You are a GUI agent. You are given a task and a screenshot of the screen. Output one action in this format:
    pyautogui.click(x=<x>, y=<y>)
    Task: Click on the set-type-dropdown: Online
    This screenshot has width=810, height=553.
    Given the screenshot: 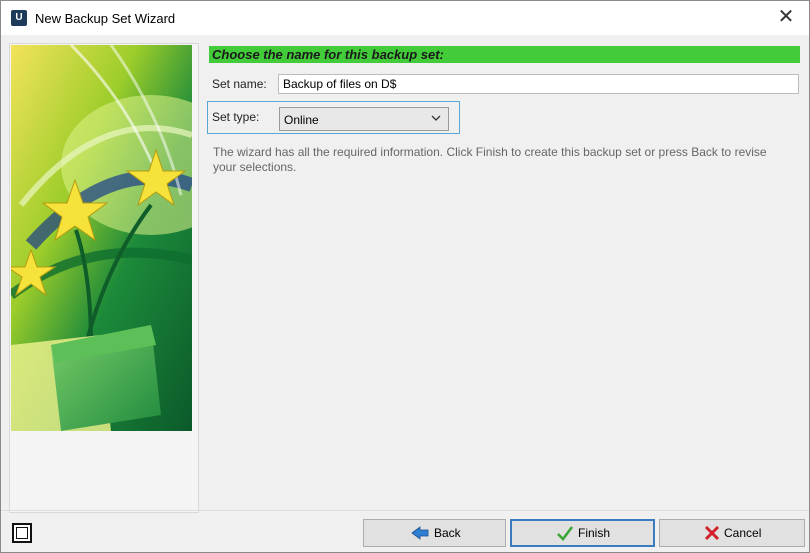 What is the action you would take?
    pyautogui.click(x=364, y=119)
    